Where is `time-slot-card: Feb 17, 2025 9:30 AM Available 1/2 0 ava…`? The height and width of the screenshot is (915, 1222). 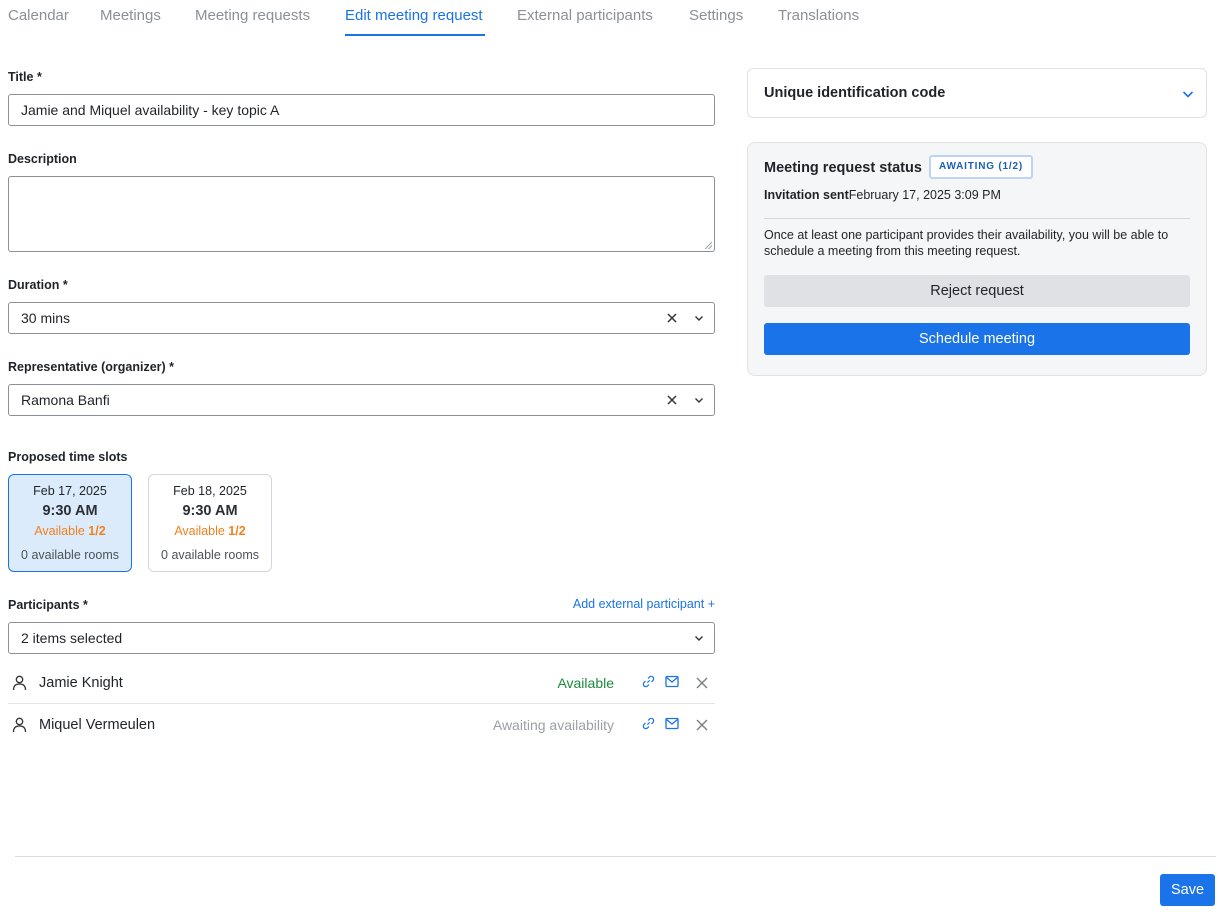 time-slot-card: Feb 17, 2025 9:30 AM Available 1/2 0 ava… is located at coordinates (70, 523).